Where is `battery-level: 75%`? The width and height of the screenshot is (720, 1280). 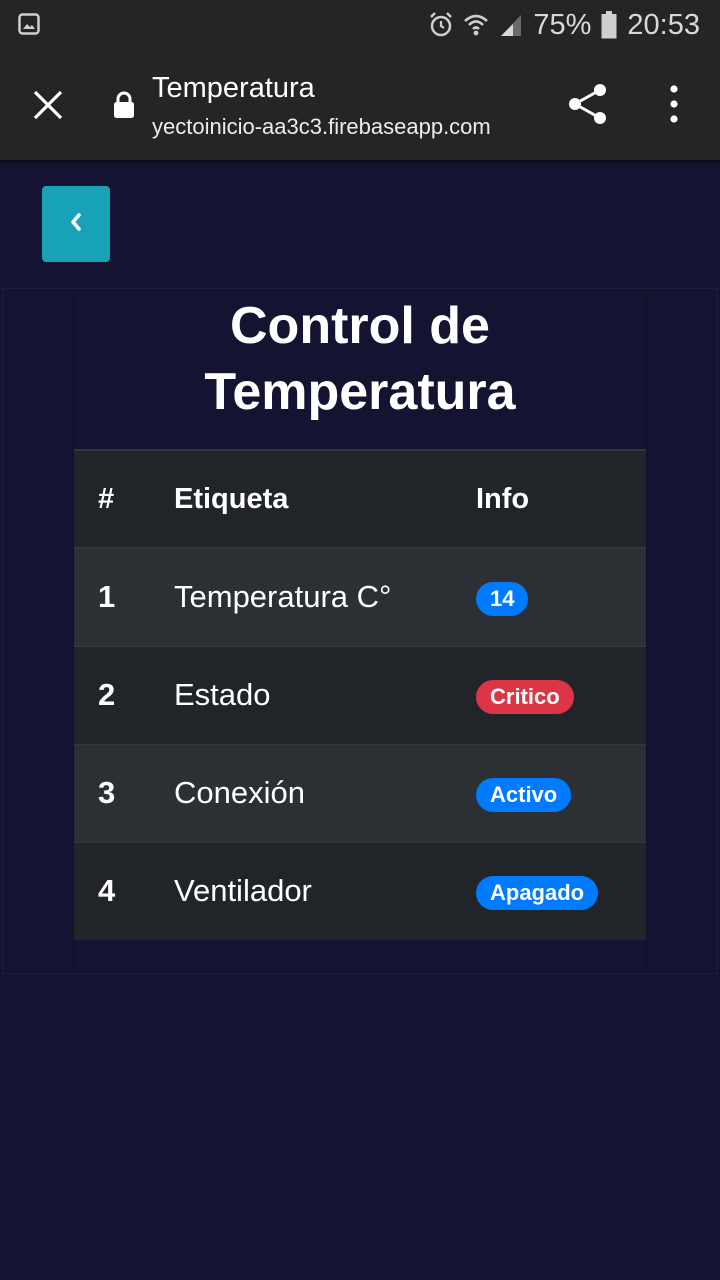
battery-level: 75% is located at coordinates (562, 24).